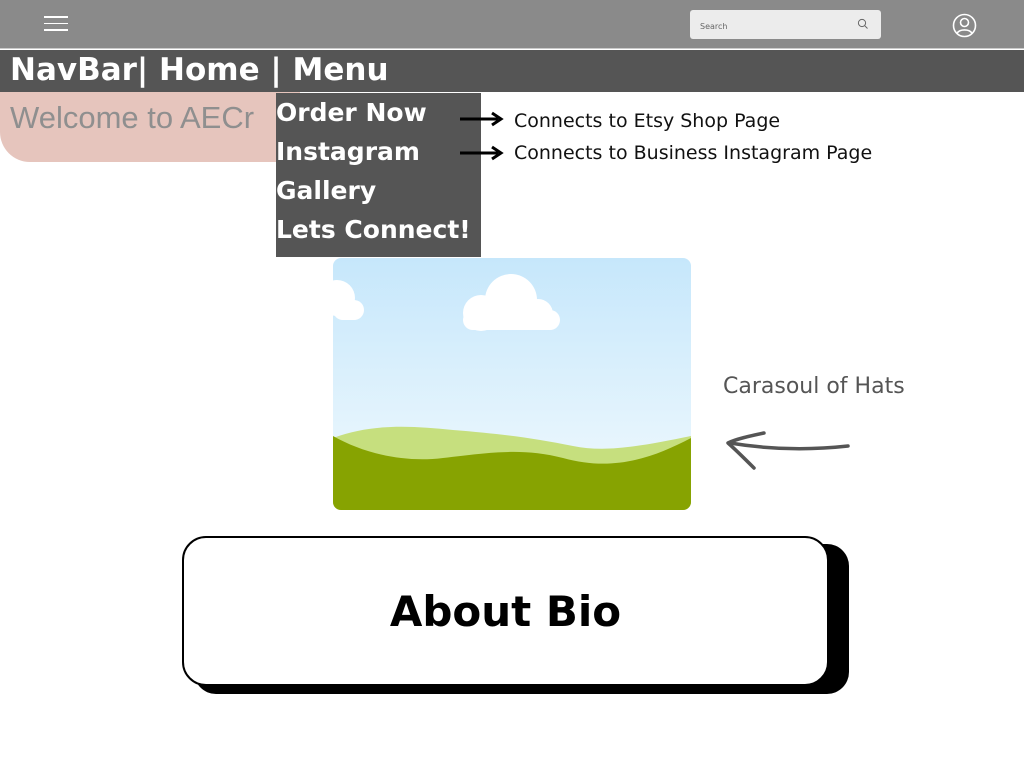 The image size is (1024, 768). Describe the element at coordinates (788, 450) in the screenshot. I see `arrow-left-icon` at that location.